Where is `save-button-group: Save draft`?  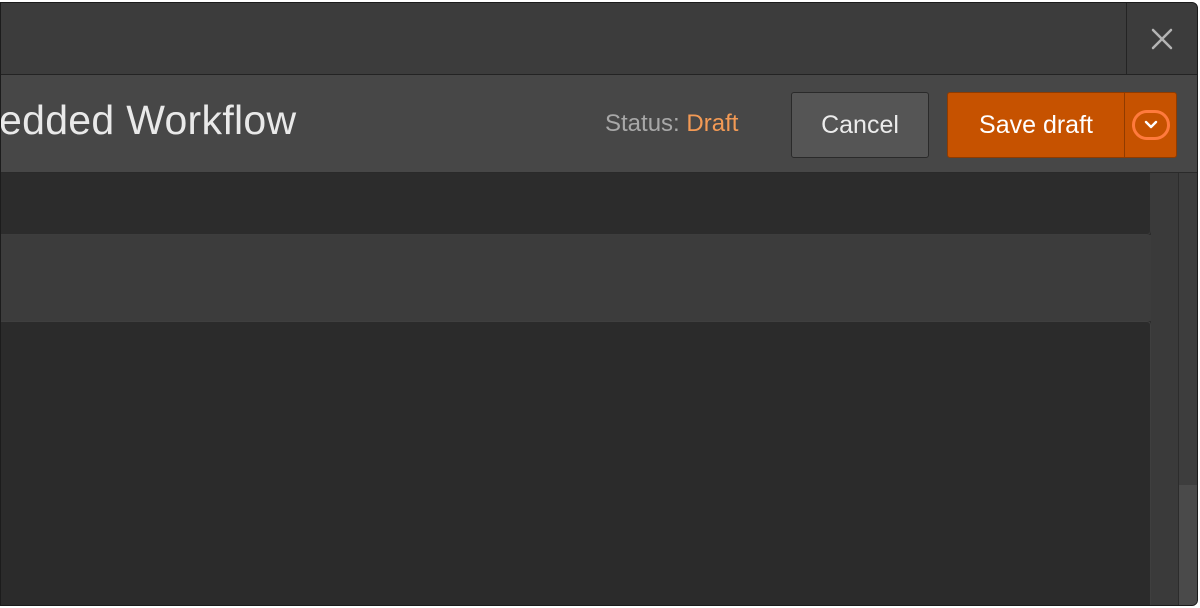 save-button-group: Save draft is located at coordinates (1062, 125).